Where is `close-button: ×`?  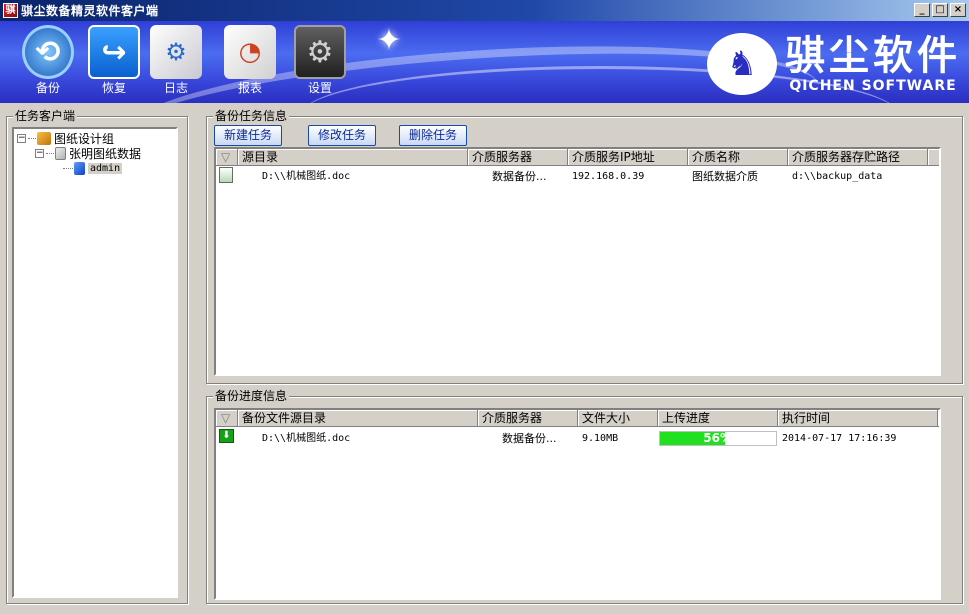 close-button: × is located at coordinates (958, 10).